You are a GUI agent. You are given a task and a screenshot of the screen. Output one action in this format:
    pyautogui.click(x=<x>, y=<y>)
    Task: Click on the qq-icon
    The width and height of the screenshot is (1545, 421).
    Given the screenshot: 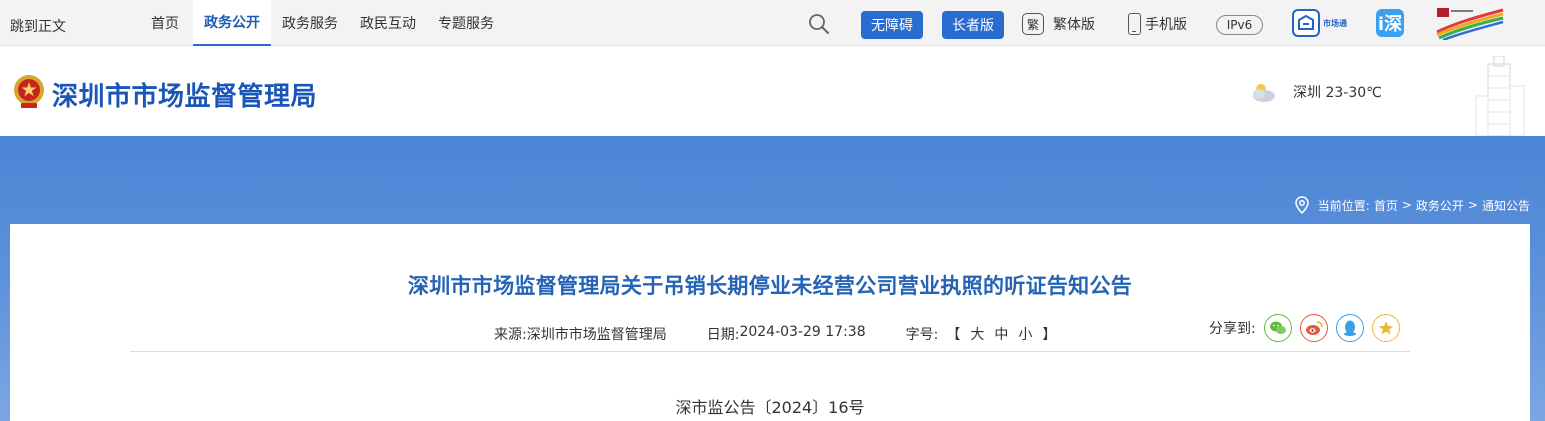 What is the action you would take?
    pyautogui.click(x=1349, y=328)
    